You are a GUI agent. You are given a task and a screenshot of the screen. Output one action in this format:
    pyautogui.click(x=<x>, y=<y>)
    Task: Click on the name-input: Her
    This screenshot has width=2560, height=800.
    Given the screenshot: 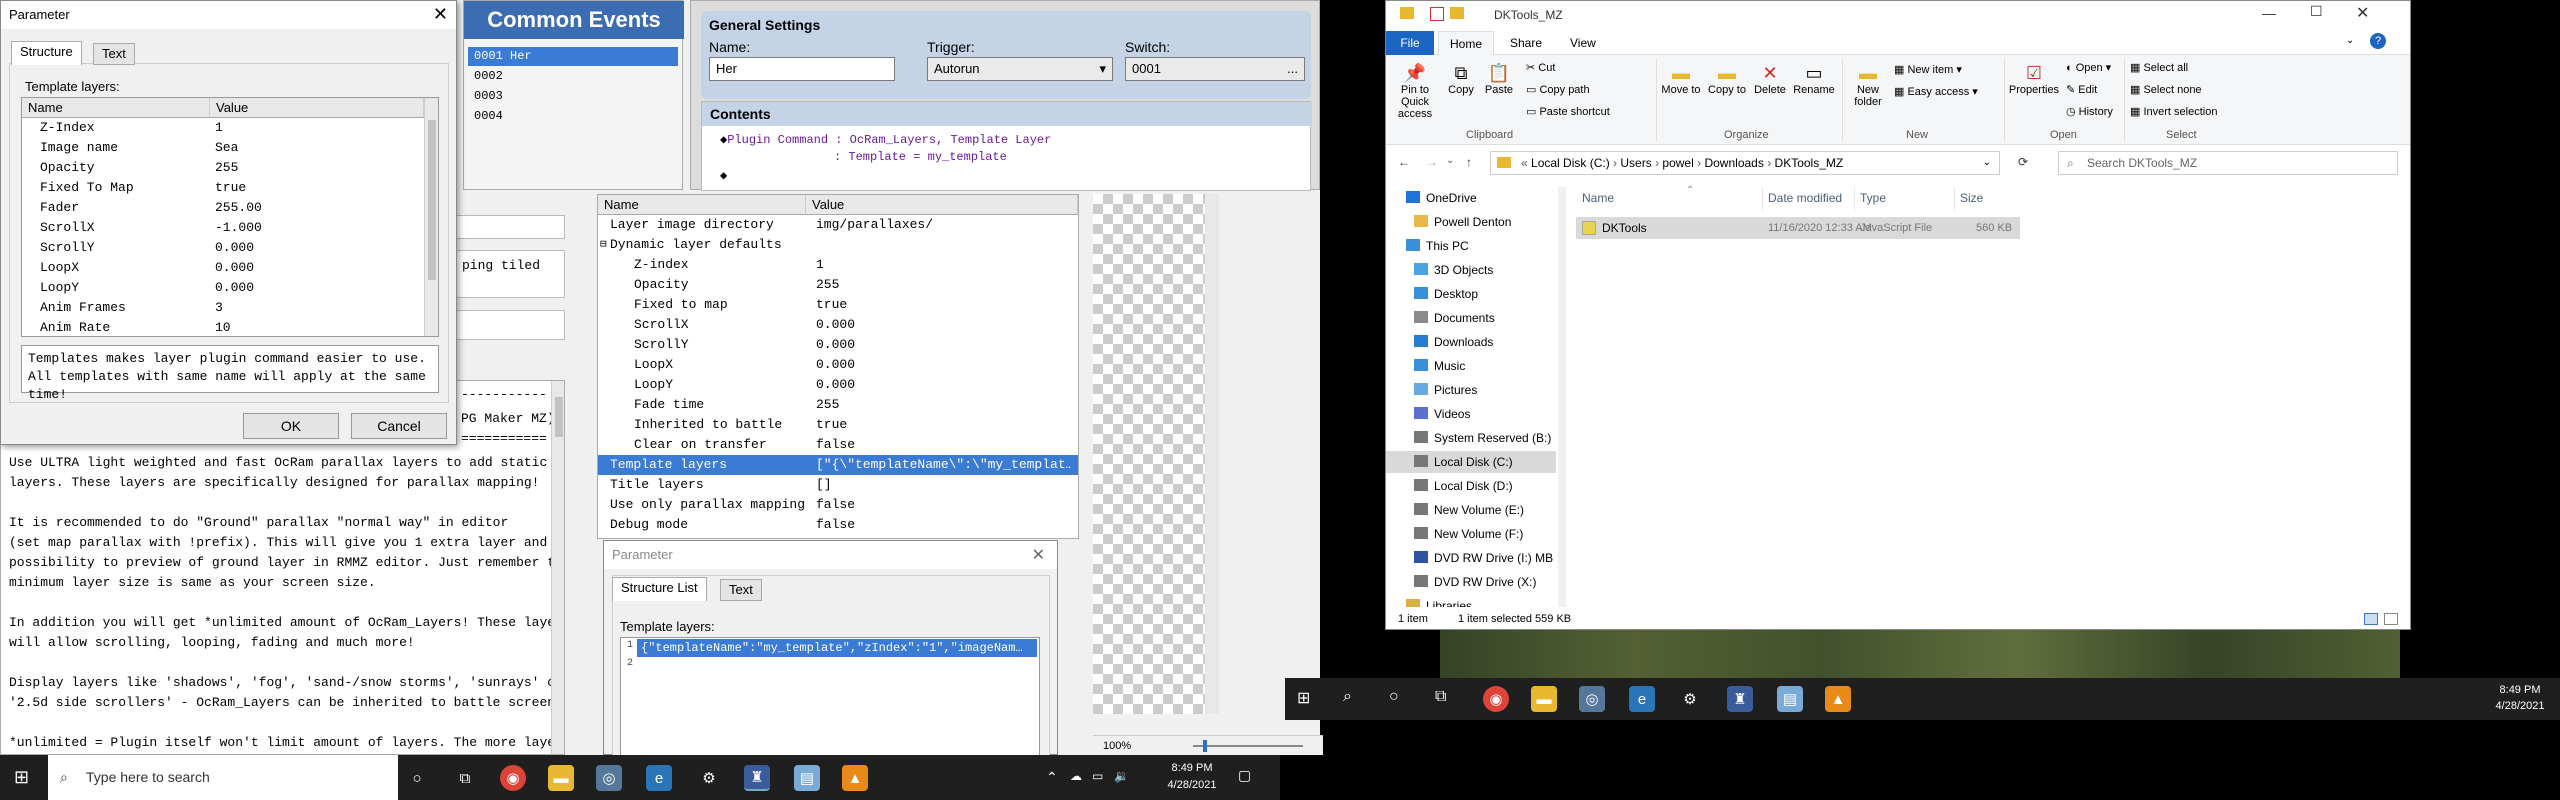 What is the action you would take?
    pyautogui.click(x=802, y=69)
    